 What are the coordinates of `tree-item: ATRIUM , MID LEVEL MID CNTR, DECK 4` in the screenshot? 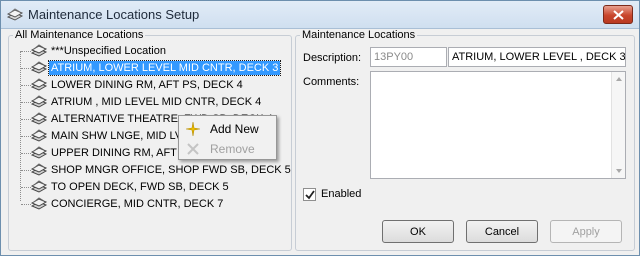 It's located at (147, 102).